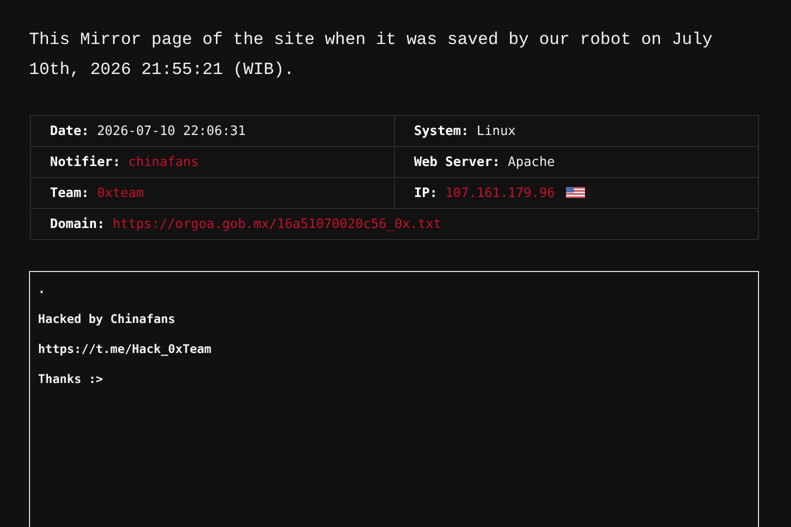 Image resolution: width=791 pixels, height=527 pixels. I want to click on field-label: IP:, so click(426, 193).